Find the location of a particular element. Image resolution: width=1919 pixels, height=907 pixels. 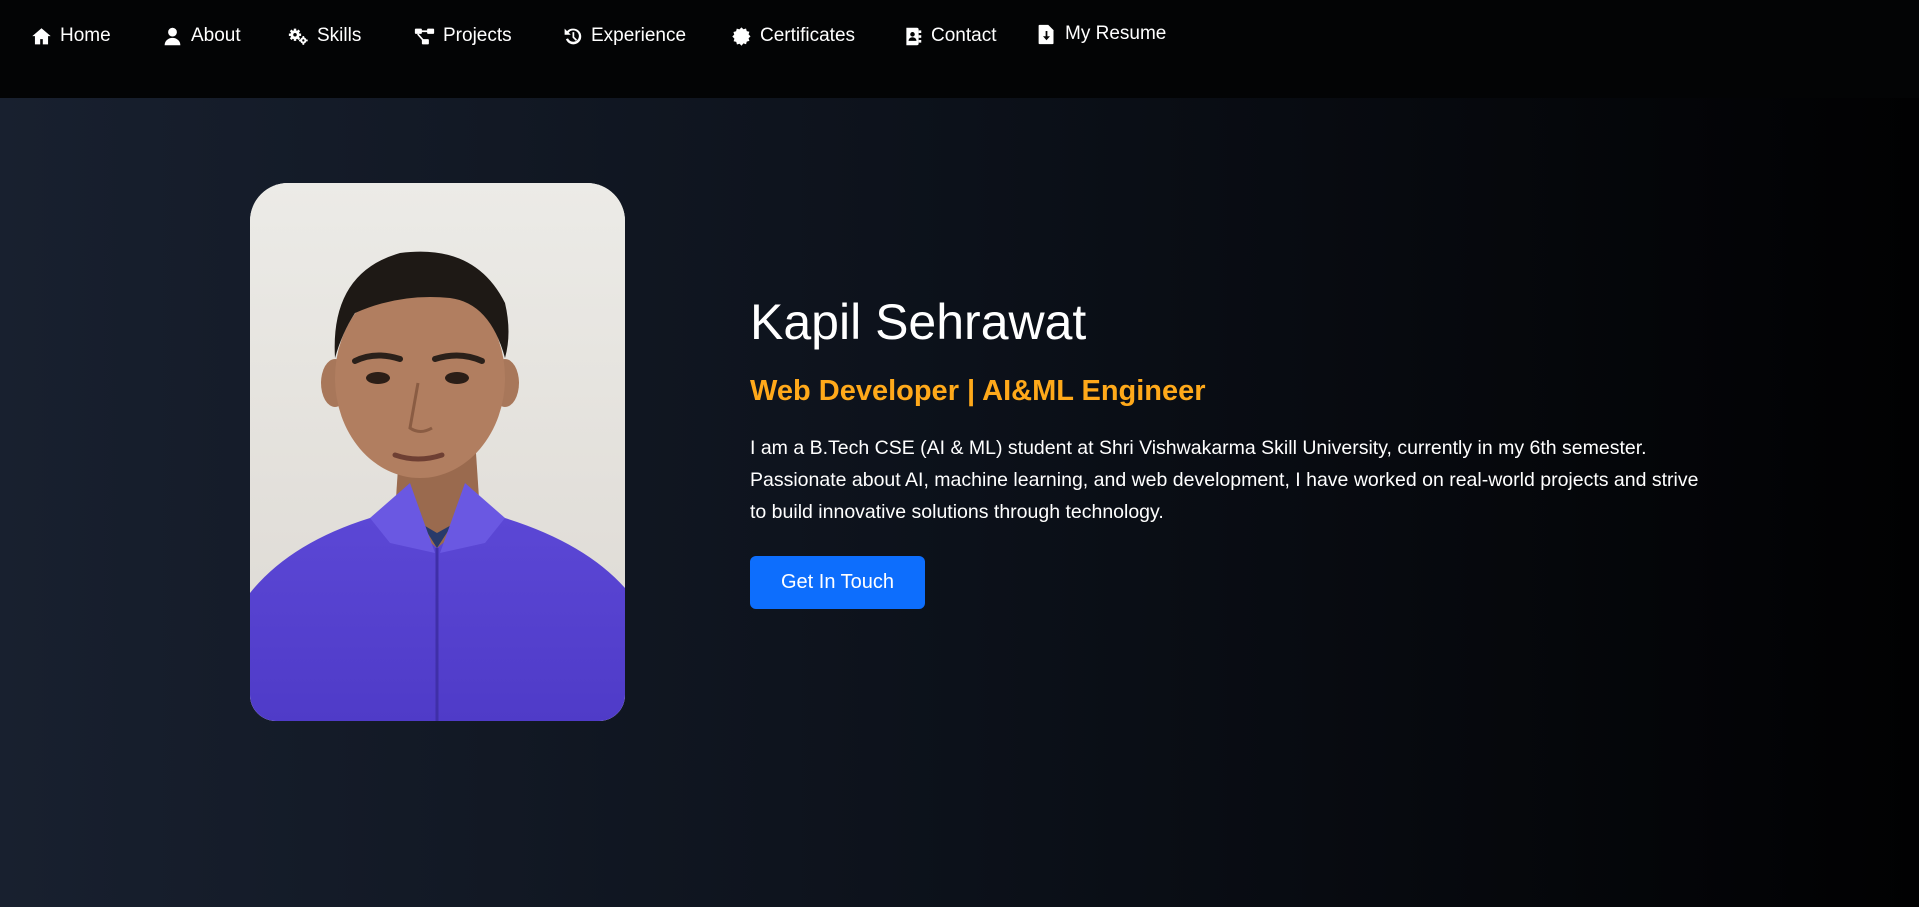

get-in-touch-button: Get In Touch is located at coordinates (837, 582).